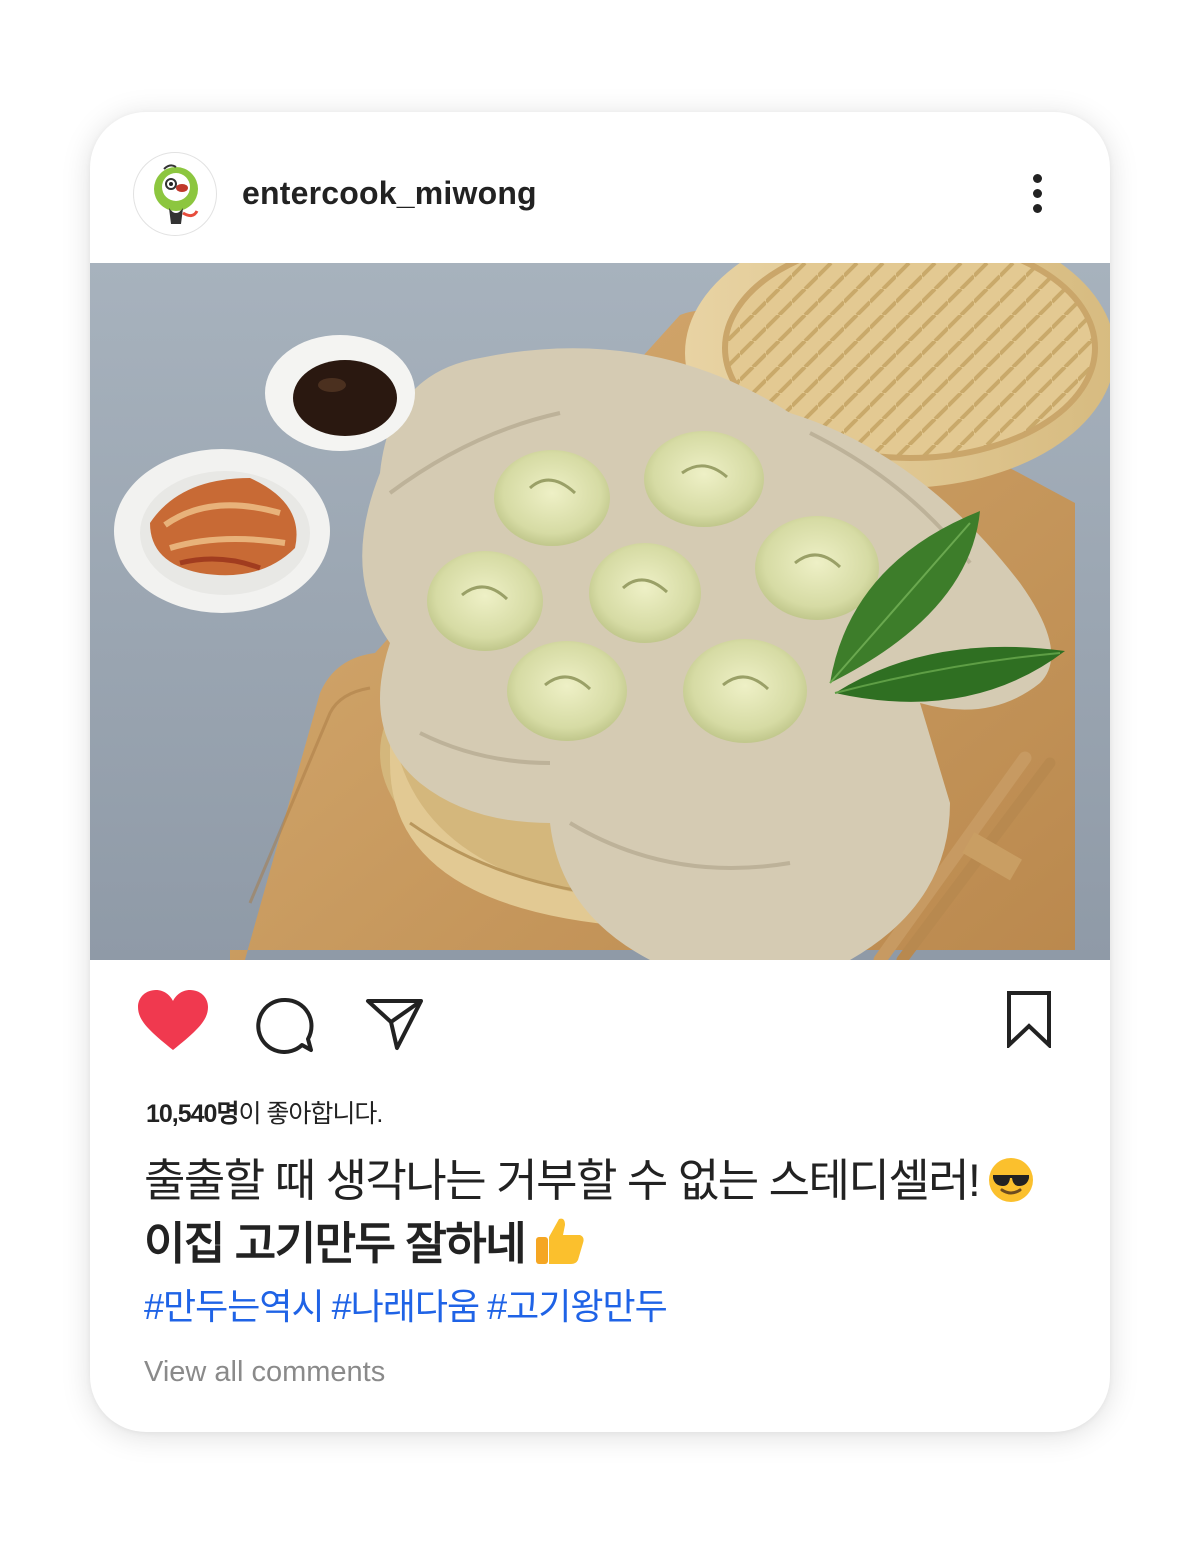 Image resolution: width=1200 pixels, height=1550 pixels. Describe the element at coordinates (600, 187) in the screenshot. I see `post-header: entercook_miwong` at that location.